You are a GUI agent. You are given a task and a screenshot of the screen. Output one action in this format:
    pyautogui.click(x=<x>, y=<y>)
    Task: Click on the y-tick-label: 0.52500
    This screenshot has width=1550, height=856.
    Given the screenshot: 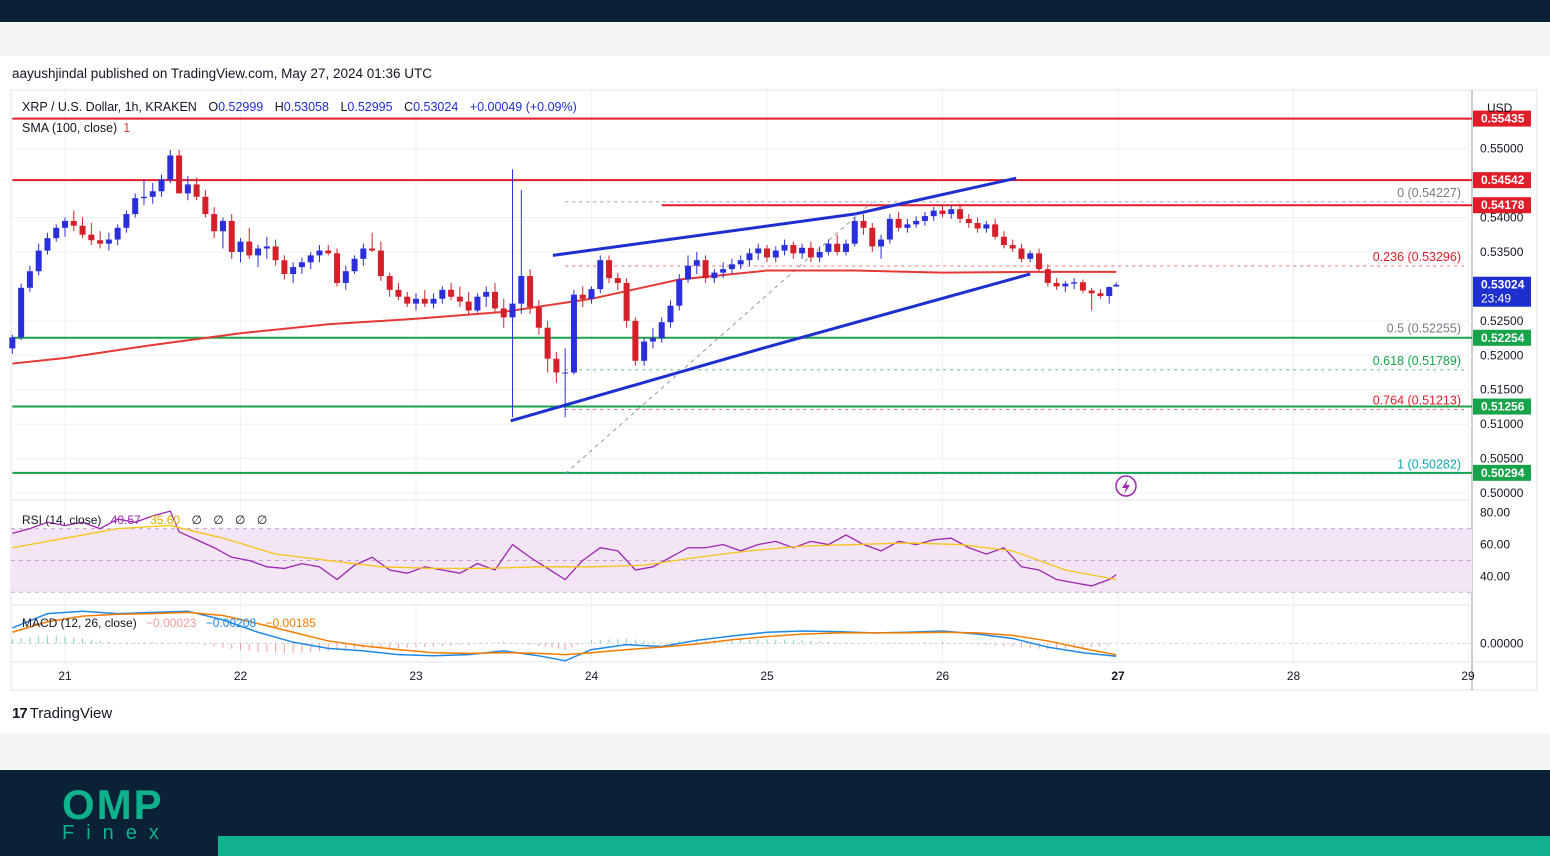 What is the action you would take?
    pyautogui.click(x=1502, y=321)
    